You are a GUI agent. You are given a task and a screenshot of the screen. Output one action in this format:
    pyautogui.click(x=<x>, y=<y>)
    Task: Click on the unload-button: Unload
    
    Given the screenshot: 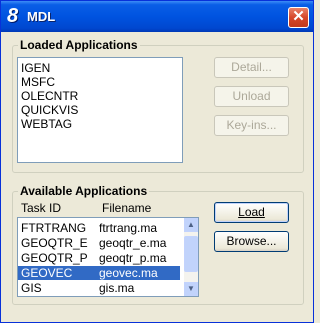 What is the action you would take?
    pyautogui.click(x=251, y=96)
    